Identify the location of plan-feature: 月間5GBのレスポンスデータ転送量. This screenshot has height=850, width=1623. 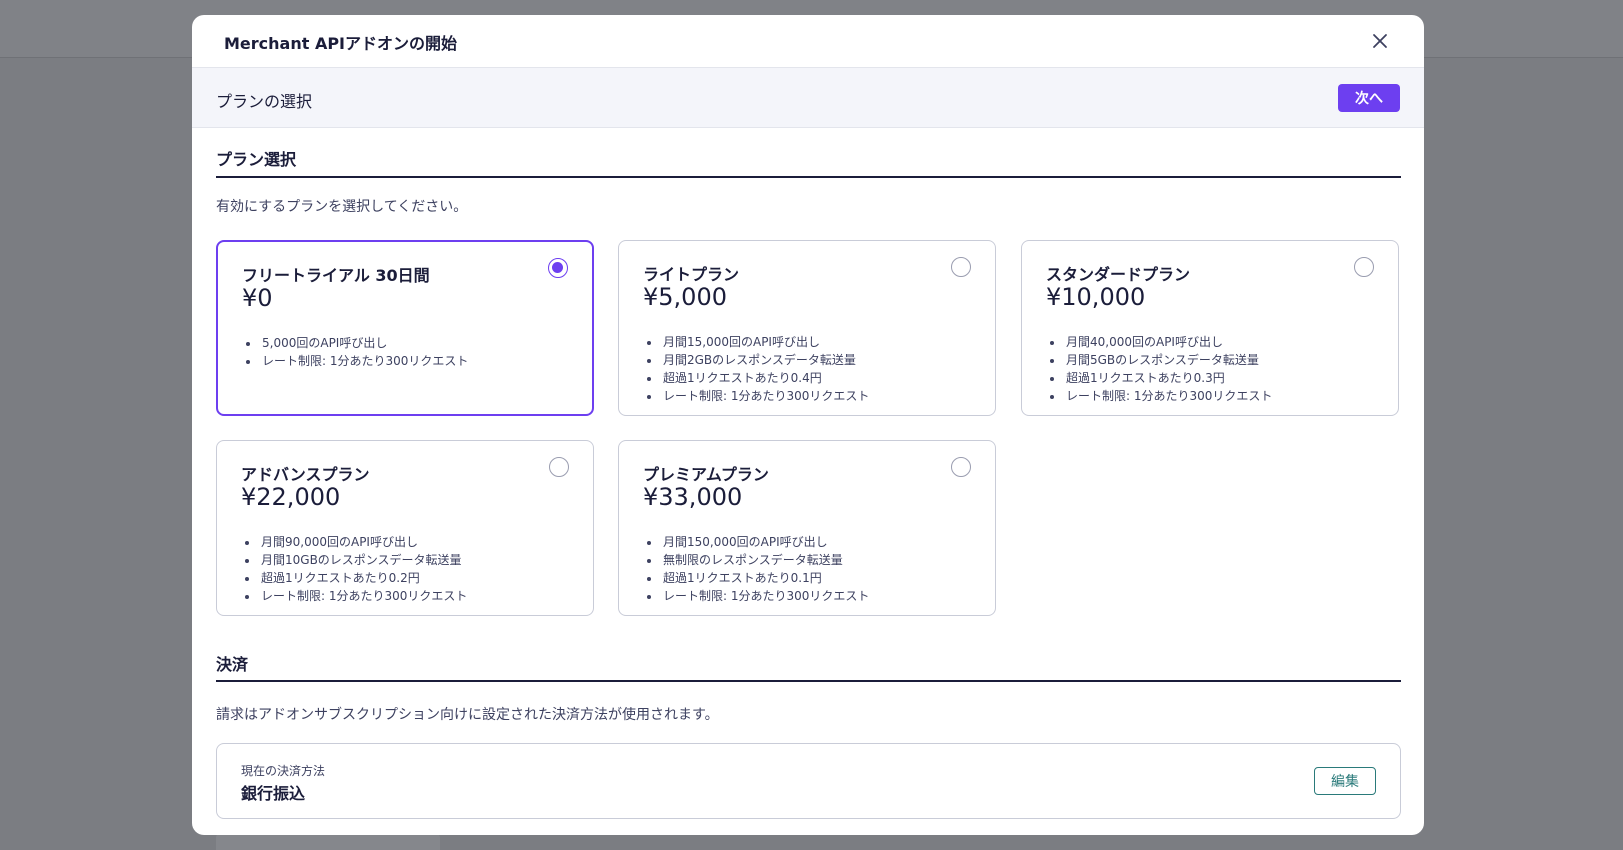
(1168, 360).